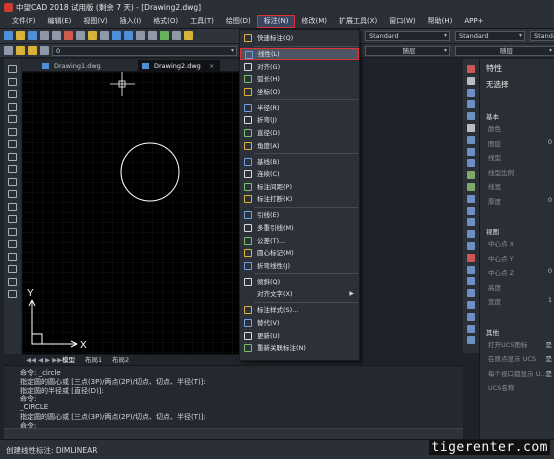 The height and width of the screenshot is (459, 554). I want to click on dimension-menu-item-18: 倾斜(Q), so click(299, 282).